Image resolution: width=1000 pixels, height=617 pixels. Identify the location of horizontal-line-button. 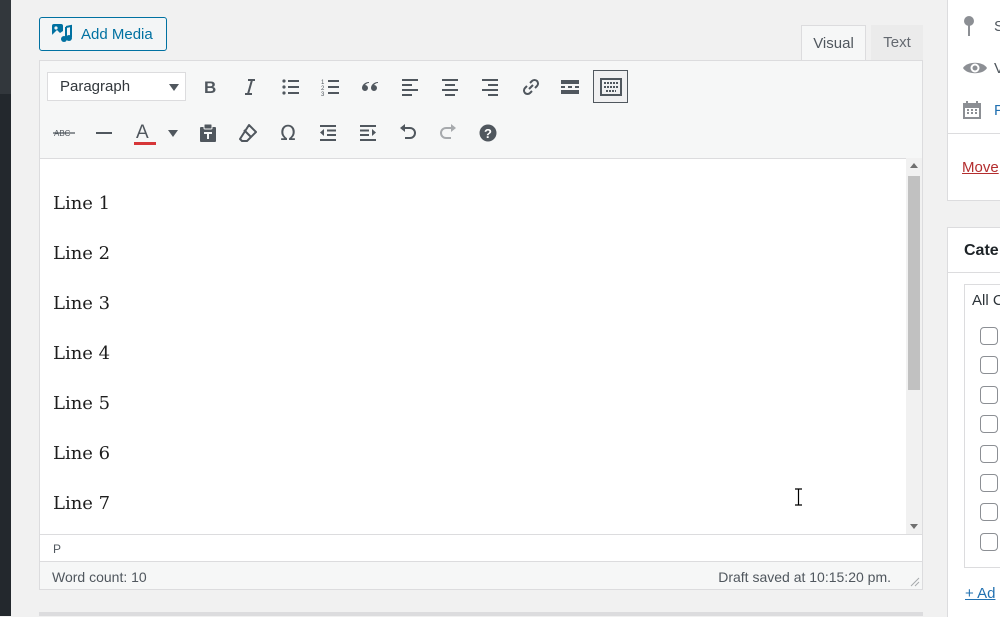
(104, 133).